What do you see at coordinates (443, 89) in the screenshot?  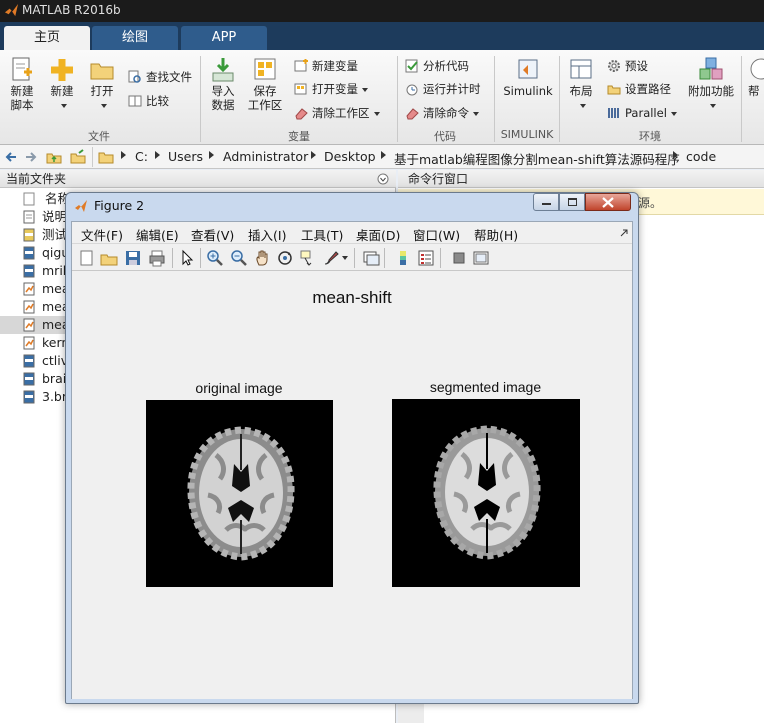 I see `run-and-time-button: 运行并计时` at bounding box center [443, 89].